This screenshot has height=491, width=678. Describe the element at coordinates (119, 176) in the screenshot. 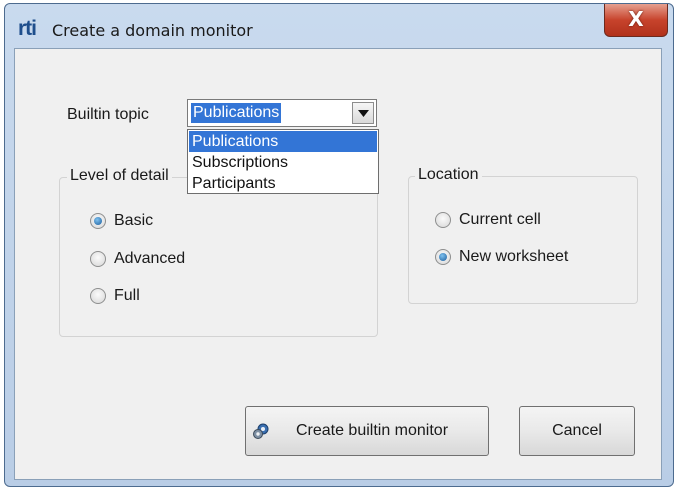

I see `level-of-detail-title: Level of detail` at that location.